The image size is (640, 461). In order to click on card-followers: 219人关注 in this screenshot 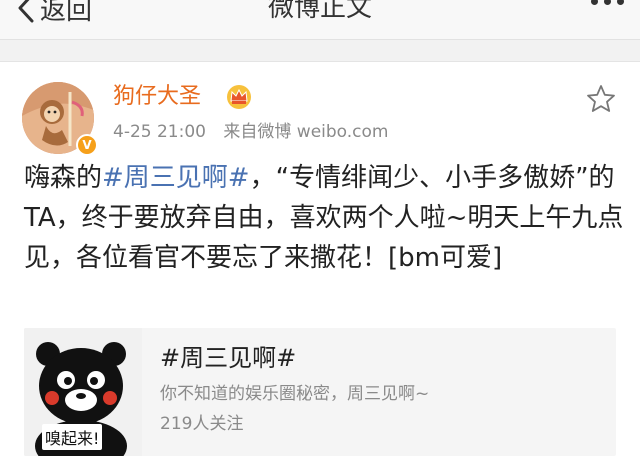, I will do `click(202, 424)`.